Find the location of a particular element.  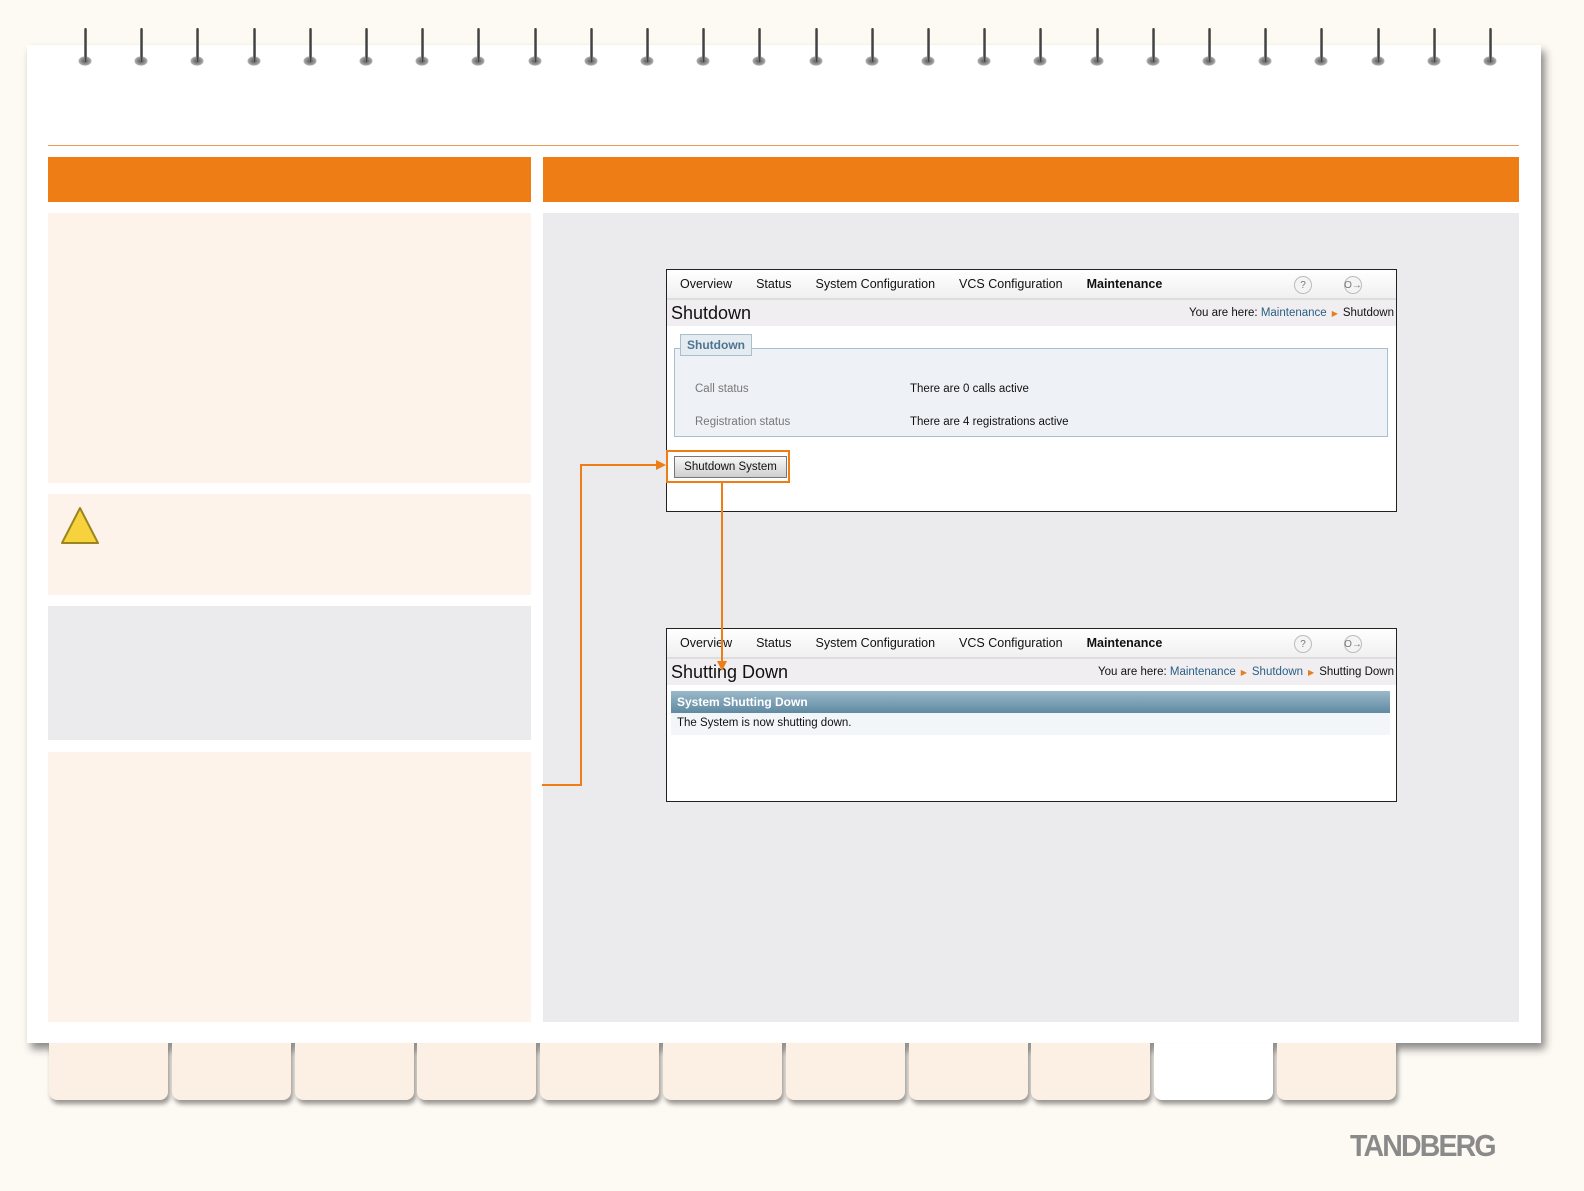

status-message: The System is now shutting down. is located at coordinates (1030, 724).